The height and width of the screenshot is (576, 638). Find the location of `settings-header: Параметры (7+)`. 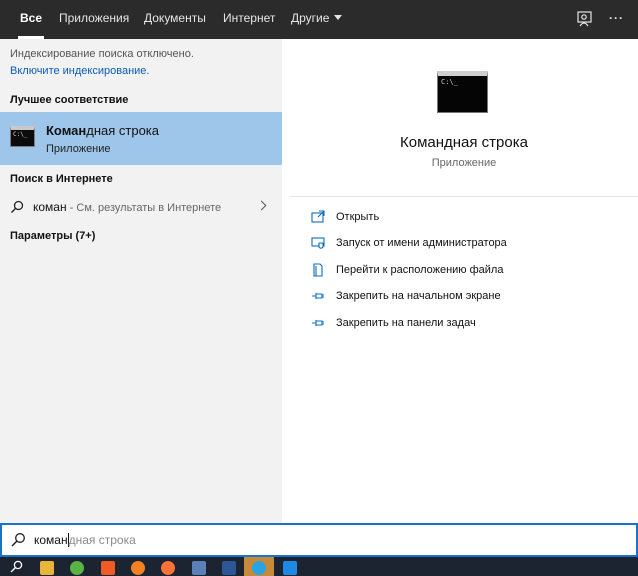

settings-header: Параметры (7+) is located at coordinates (52, 236).